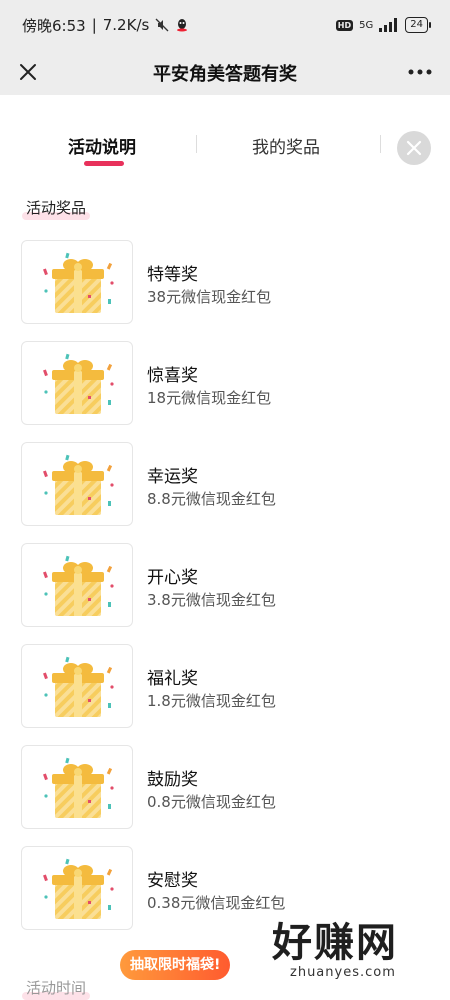  Describe the element at coordinates (54, 25) in the screenshot. I see `status-time: 傍晚6:53` at that location.